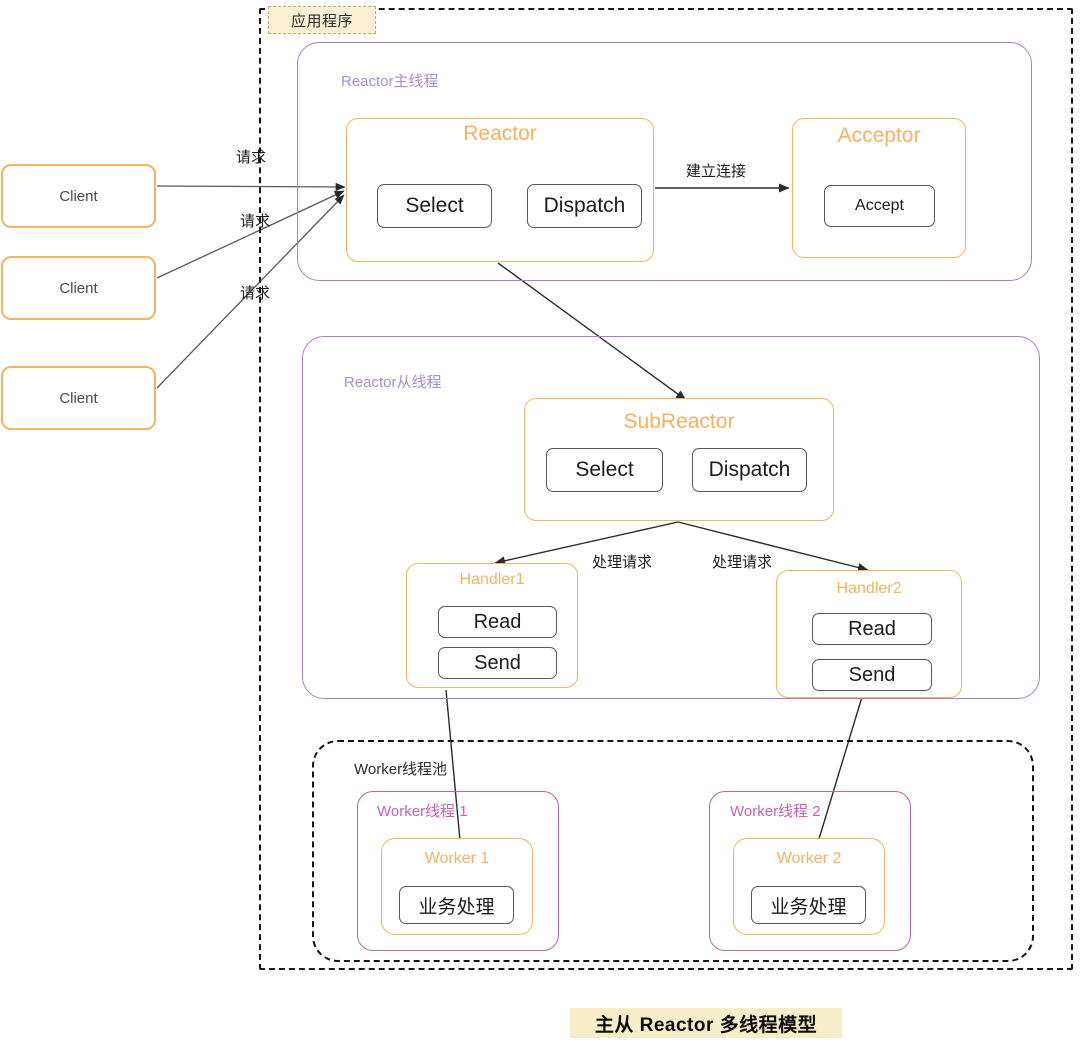 The image size is (1080, 1052). What do you see at coordinates (492, 579) in the screenshot?
I see `handler1-title: Handler1` at bounding box center [492, 579].